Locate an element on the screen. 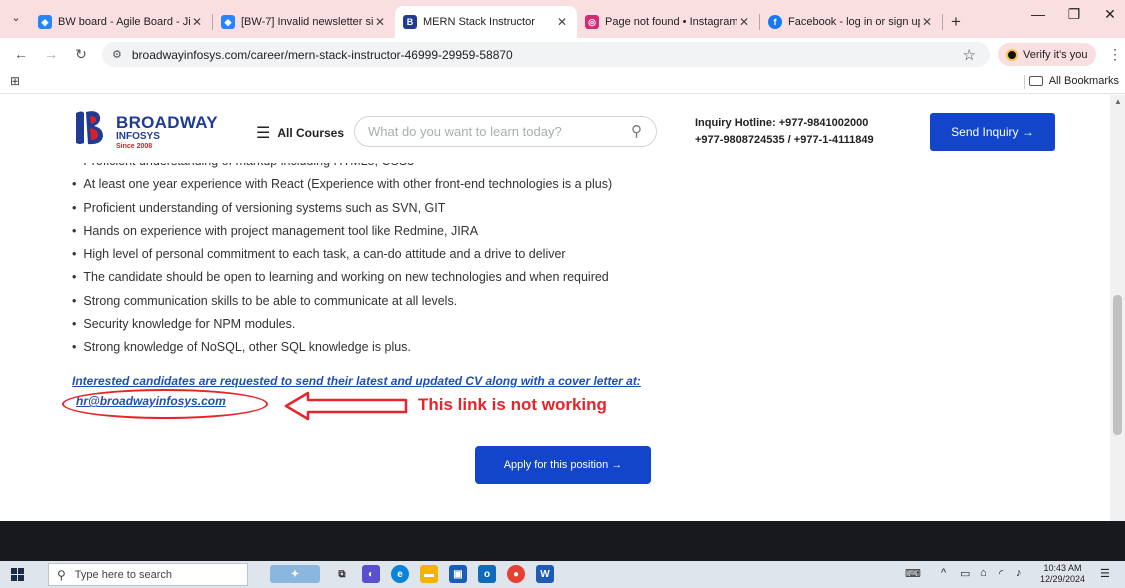 The image size is (1125, 588). course-search-input: What do you want to learn today? ⚲ is located at coordinates (505, 131).